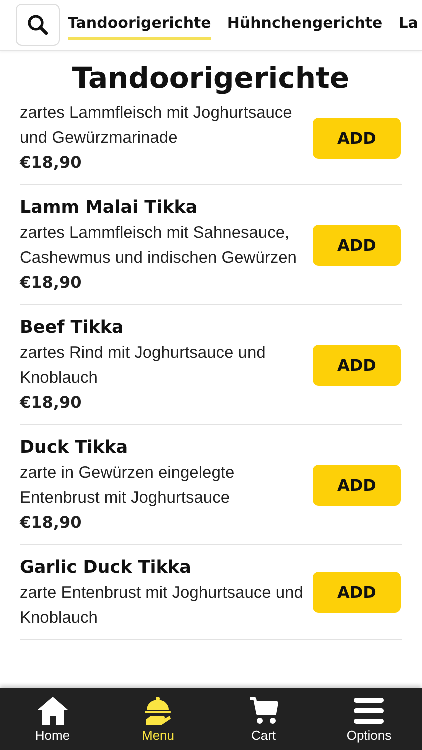  I want to click on dish-name: Lamm Malai Tikka, so click(109, 208).